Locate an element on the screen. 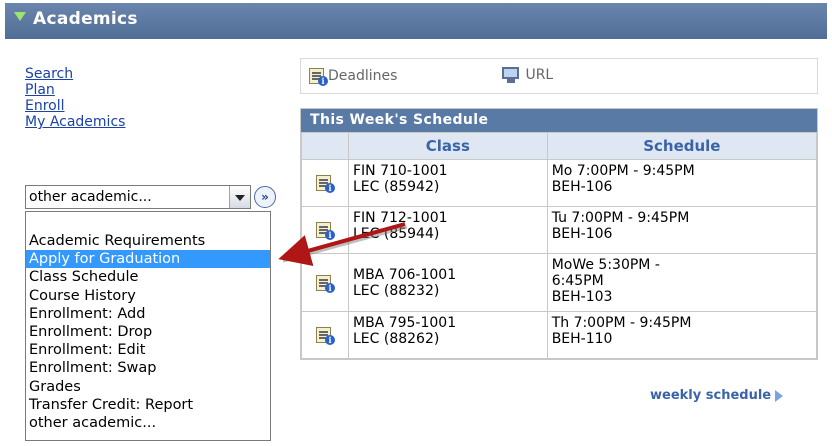  schedule-time: Tu 7:00PM - 9:45PM is located at coordinates (620, 218).